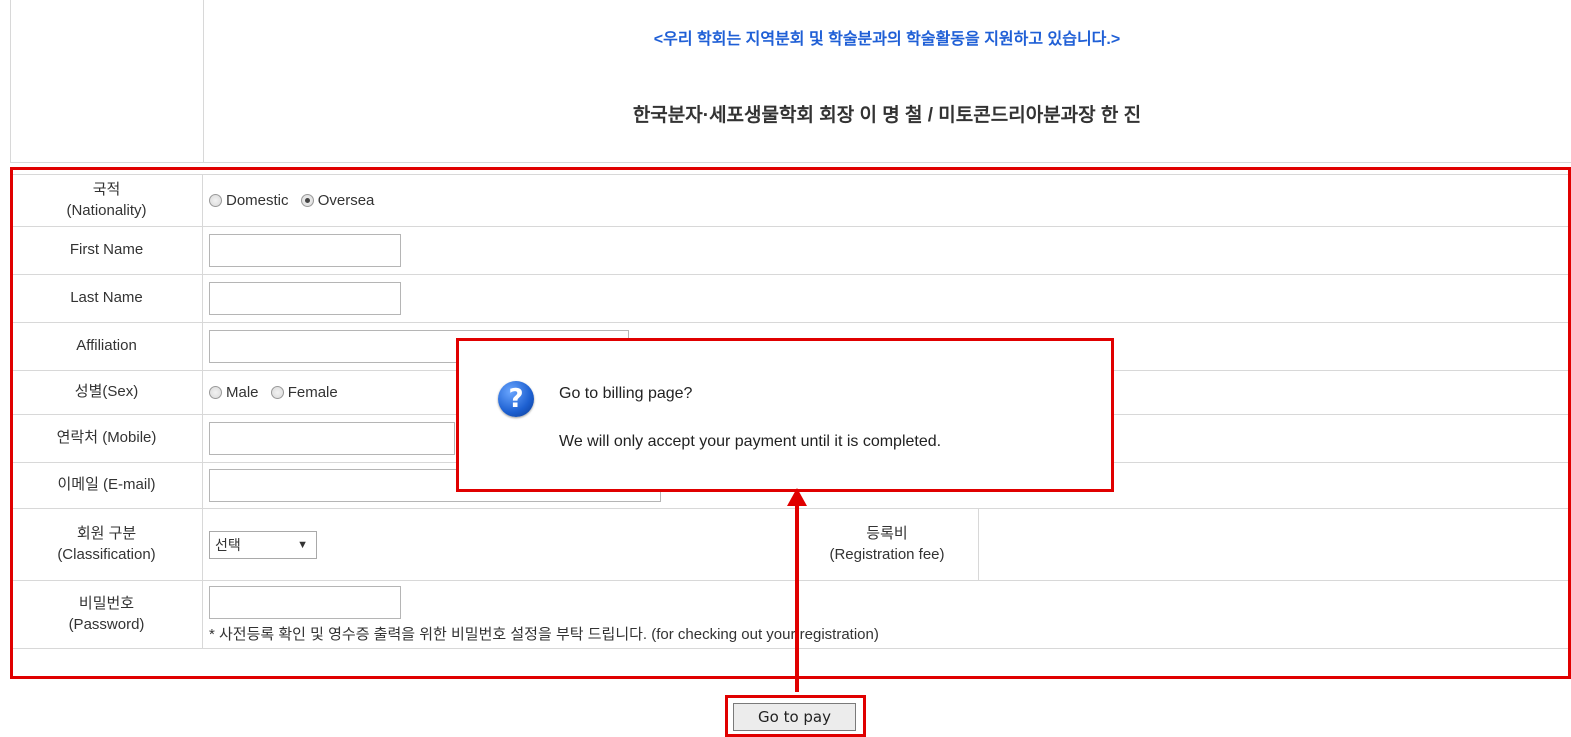  I want to click on male-radio, so click(215, 393).